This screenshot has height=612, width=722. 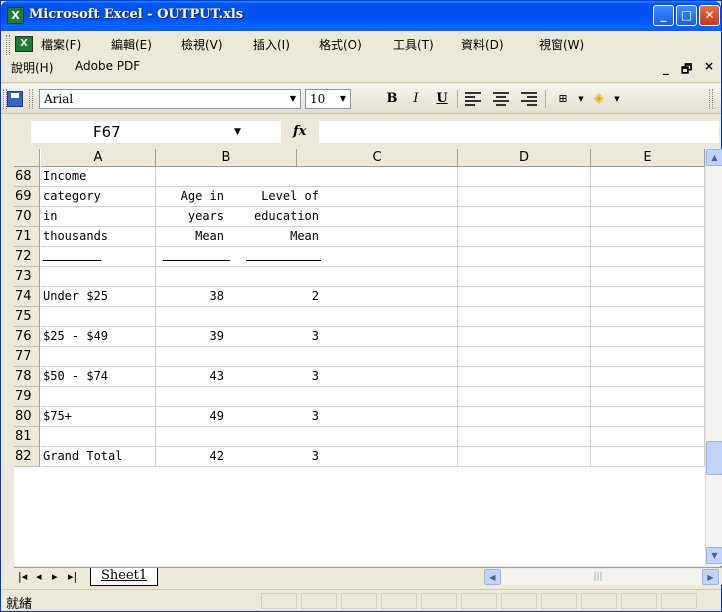 I want to click on menu-edit: 編輯(E), so click(x=131, y=44).